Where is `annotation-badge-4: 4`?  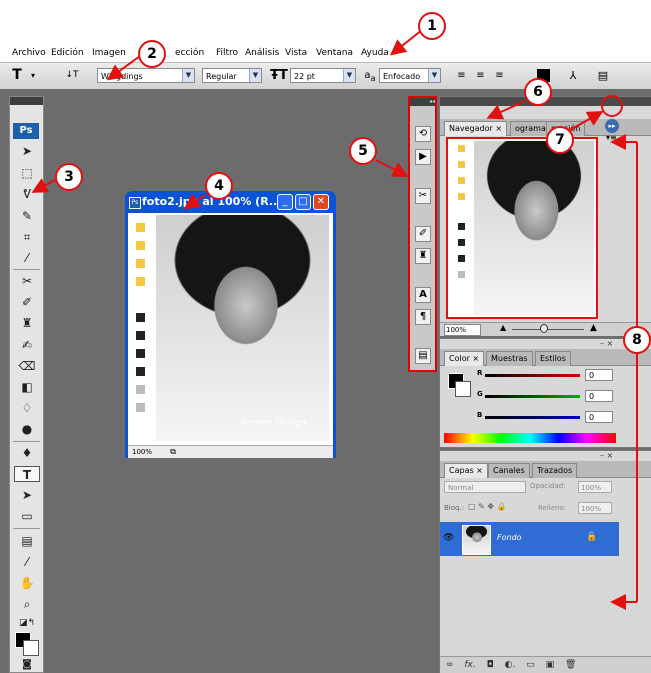 annotation-badge-4: 4 is located at coordinates (219, 186).